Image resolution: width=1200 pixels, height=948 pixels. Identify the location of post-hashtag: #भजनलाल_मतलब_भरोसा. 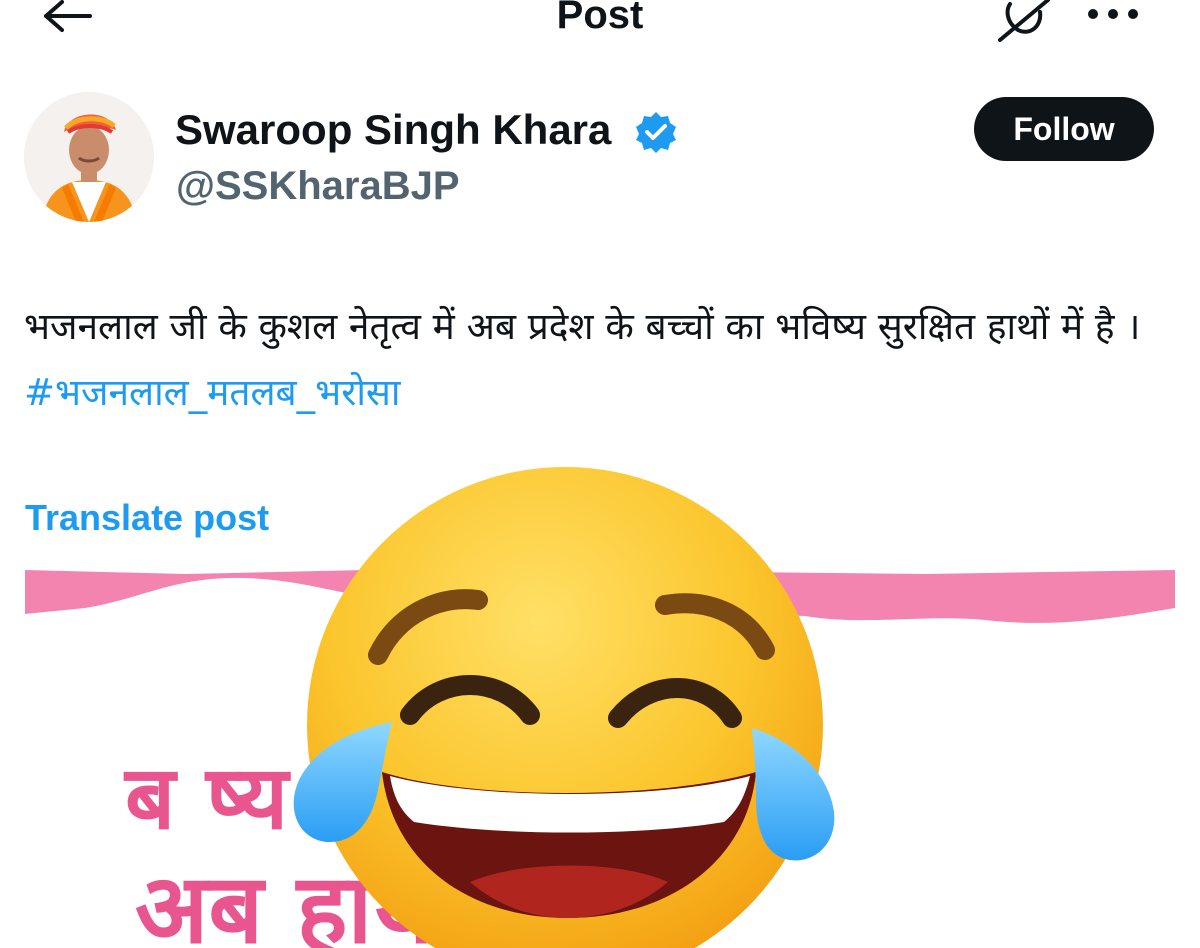
(212, 392).